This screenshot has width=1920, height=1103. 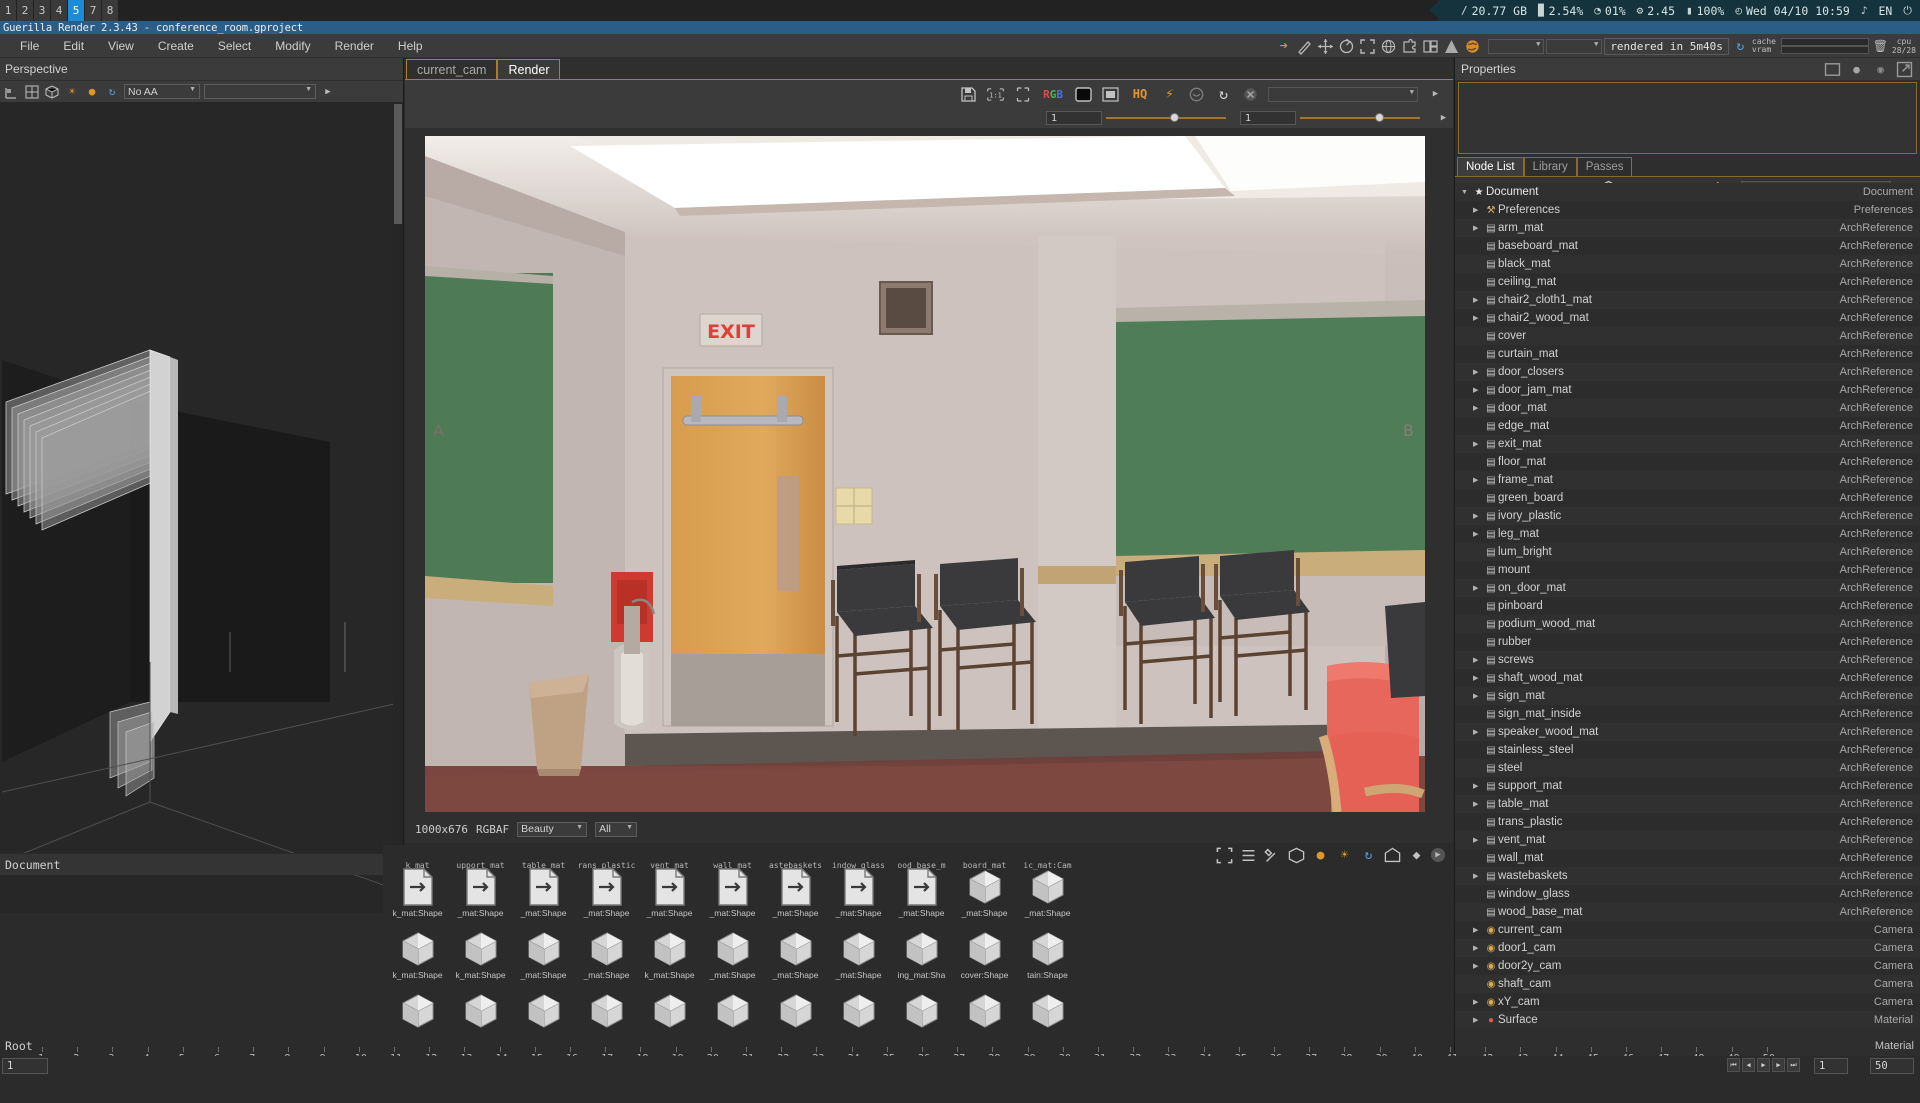 I want to click on node-row: ▤ lum_bright ArchReference, so click(x=1687, y=552).